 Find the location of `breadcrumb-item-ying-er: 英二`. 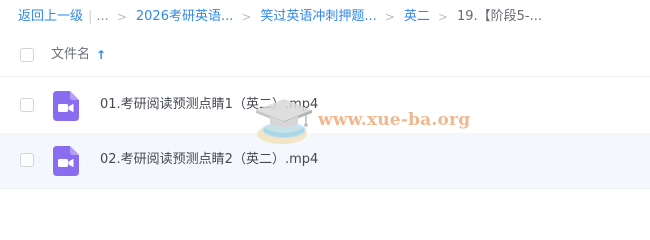

breadcrumb-item-ying-er: 英二 is located at coordinates (417, 17).